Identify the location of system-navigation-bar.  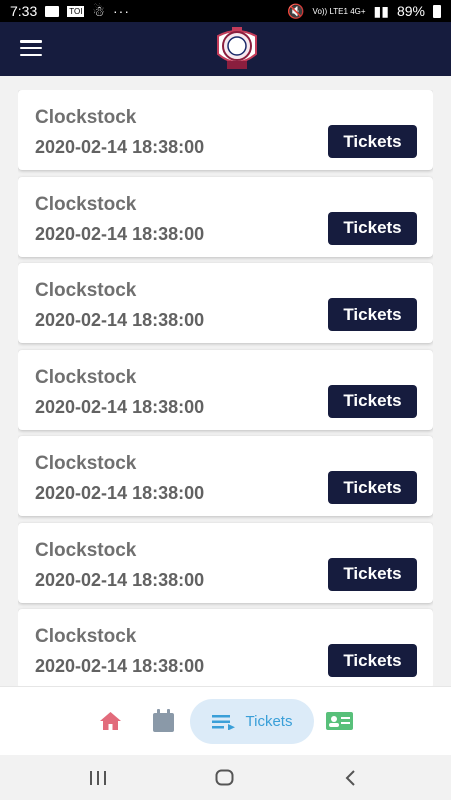
(225, 777).